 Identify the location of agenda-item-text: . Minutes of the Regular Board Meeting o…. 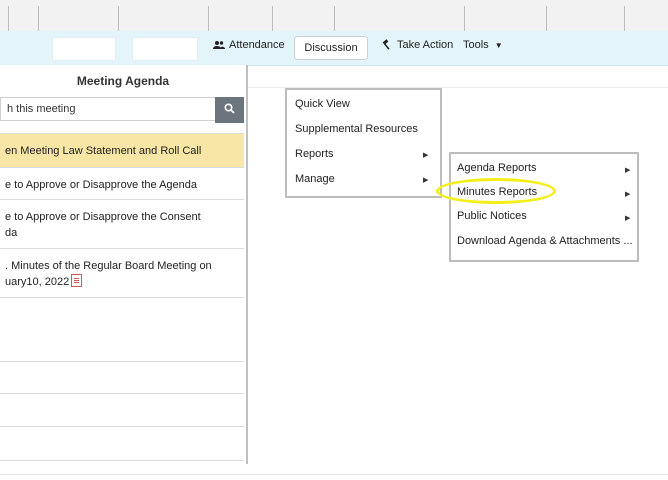
(108, 266).